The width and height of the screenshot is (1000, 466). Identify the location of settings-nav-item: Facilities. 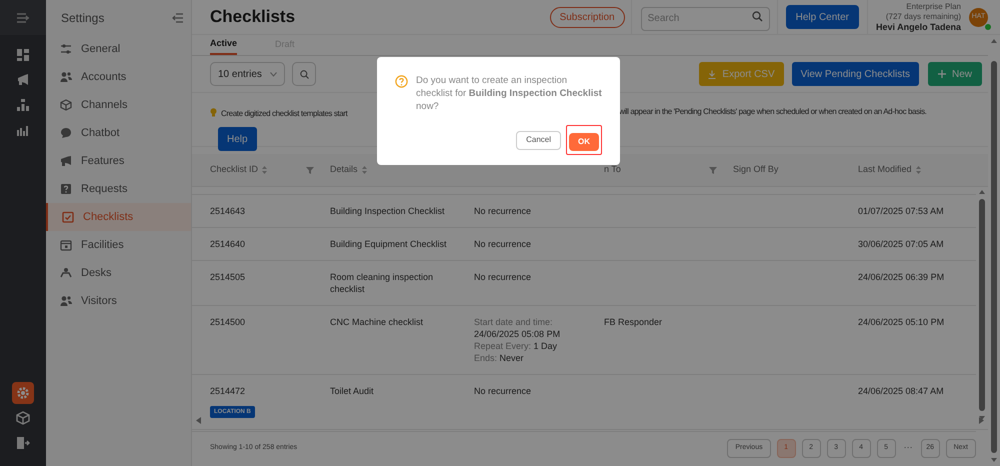
(118, 245).